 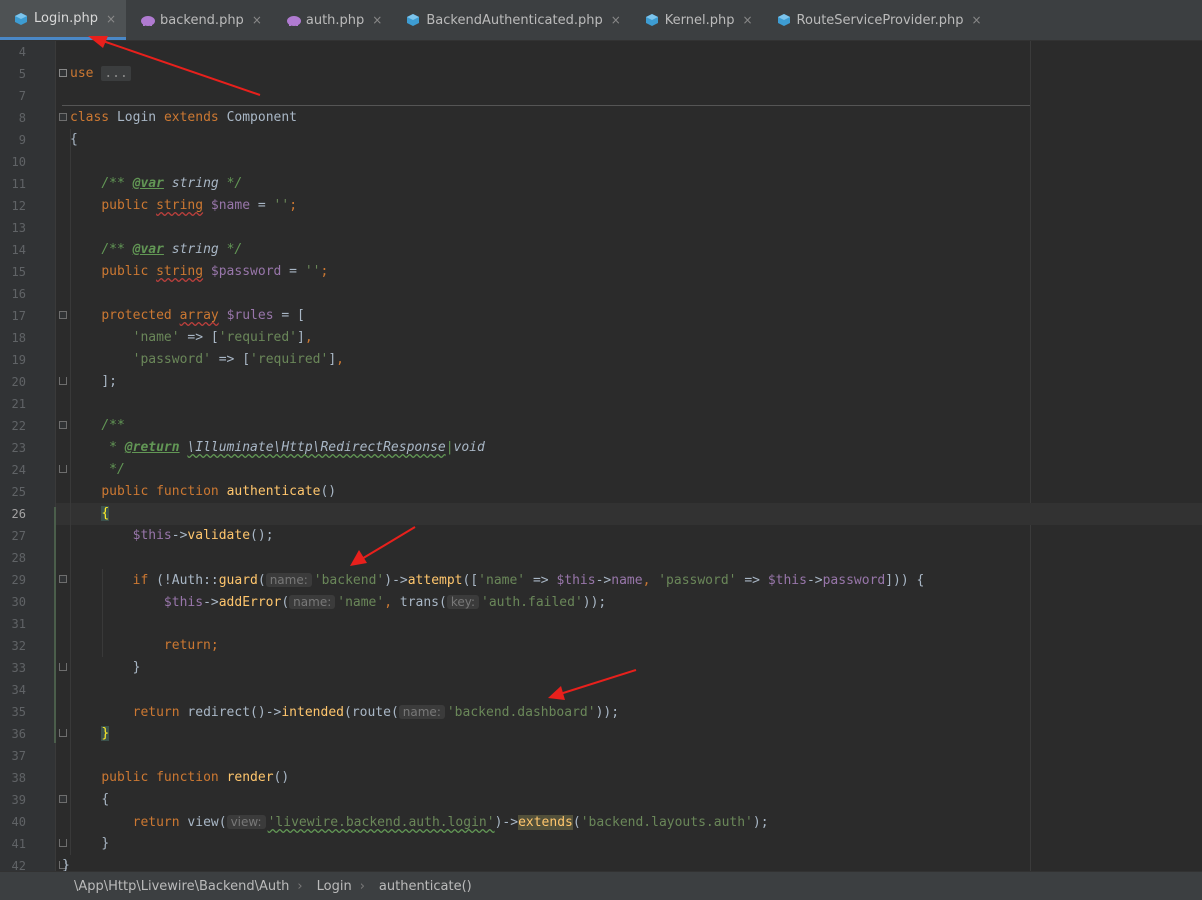 What do you see at coordinates (601, 118) in the screenshot?
I see `code-line: 8 class Login extends Component` at bounding box center [601, 118].